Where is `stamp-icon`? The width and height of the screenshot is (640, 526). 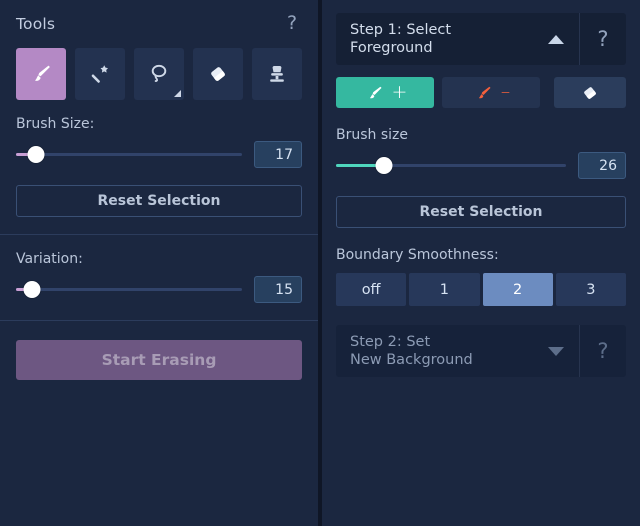 stamp-icon is located at coordinates (277, 74).